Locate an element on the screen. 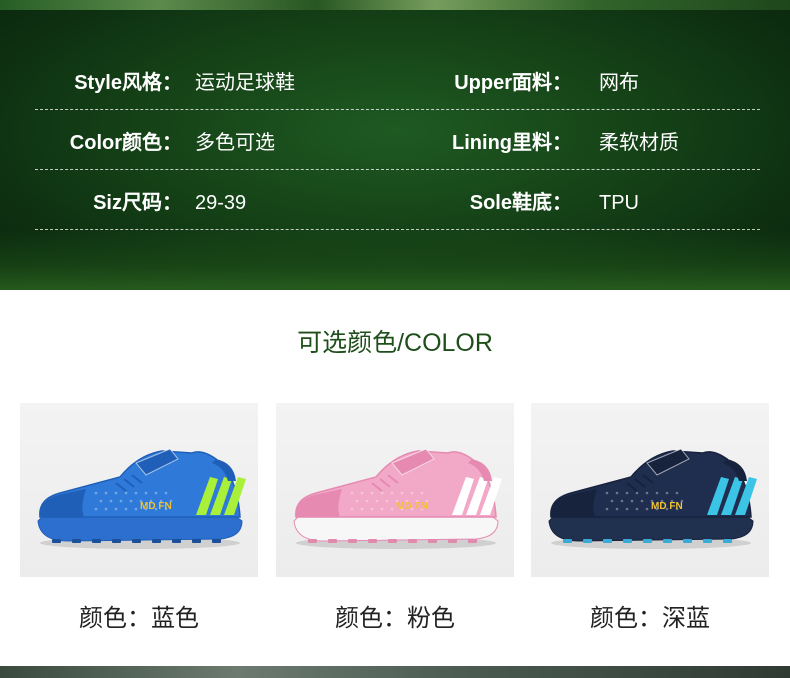 Image resolution: width=790 pixels, height=678 pixels. shoe-image-pink: MD FN is located at coordinates (397, 498).